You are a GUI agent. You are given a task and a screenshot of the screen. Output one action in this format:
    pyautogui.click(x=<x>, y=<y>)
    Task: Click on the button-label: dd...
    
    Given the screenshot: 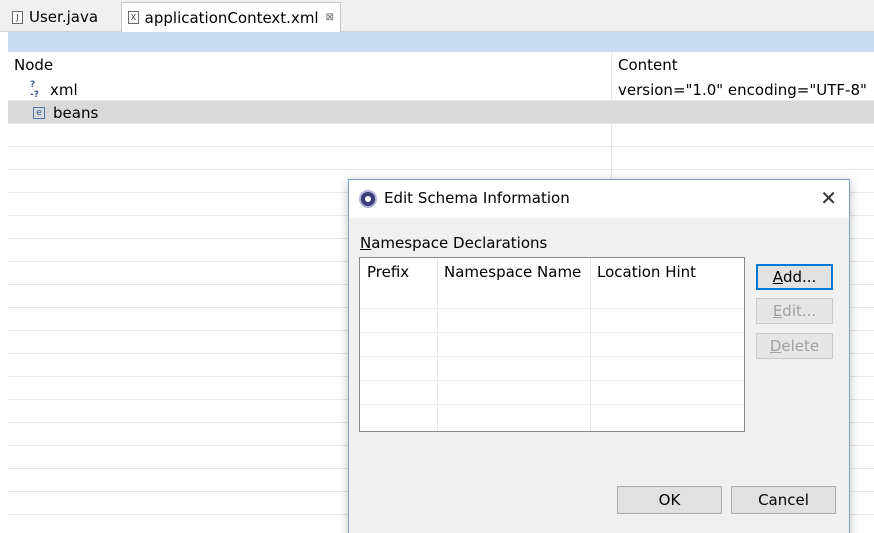 What is the action you would take?
    pyautogui.click(x=799, y=277)
    